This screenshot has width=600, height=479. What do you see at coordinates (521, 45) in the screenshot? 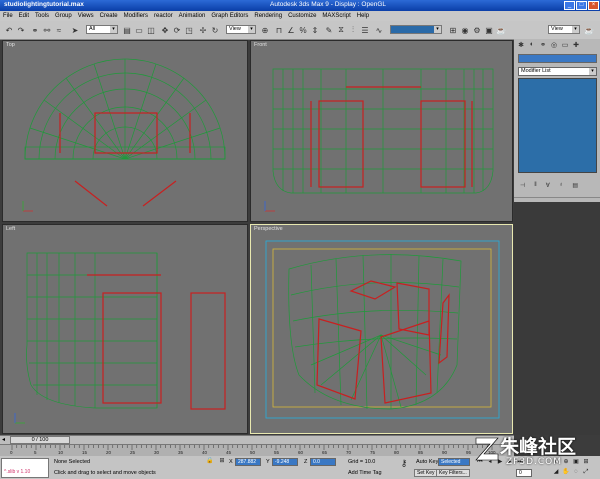
I see `create-tab-icon: ✱` at bounding box center [521, 45].